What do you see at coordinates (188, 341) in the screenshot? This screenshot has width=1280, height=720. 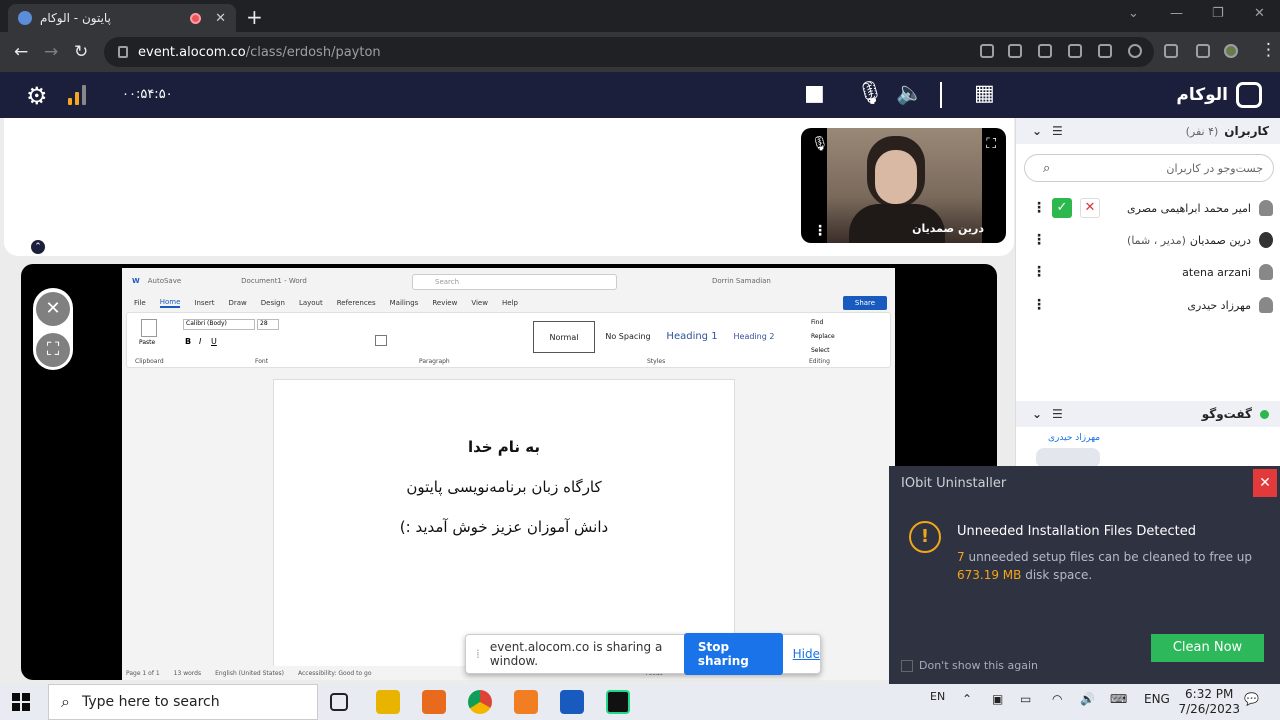 I see `bold-button: B` at bounding box center [188, 341].